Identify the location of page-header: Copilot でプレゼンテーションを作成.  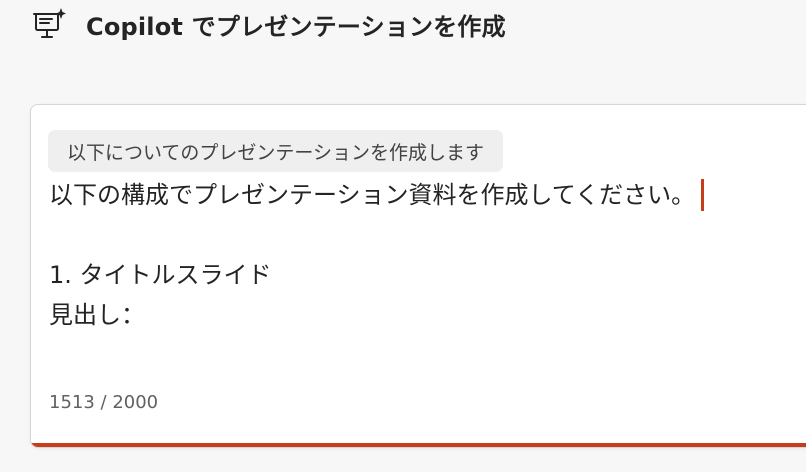
(269, 24).